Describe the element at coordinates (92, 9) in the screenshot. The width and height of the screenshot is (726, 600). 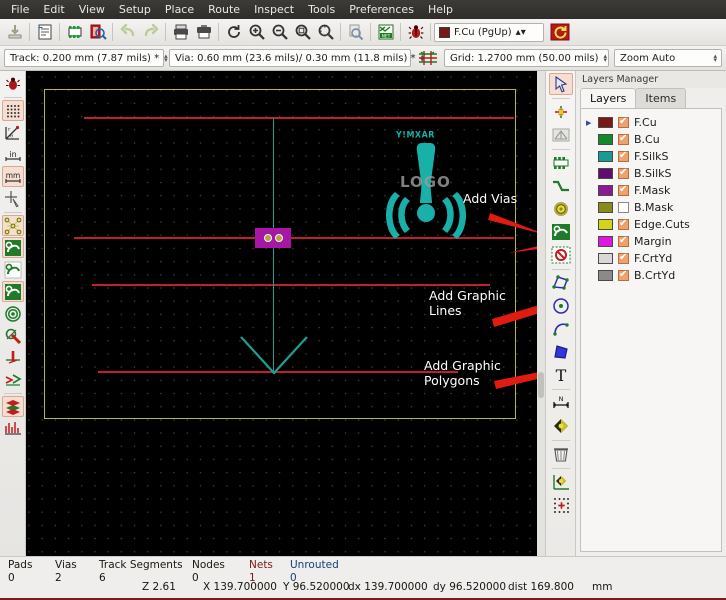
I see `menu-item-view: View` at that location.